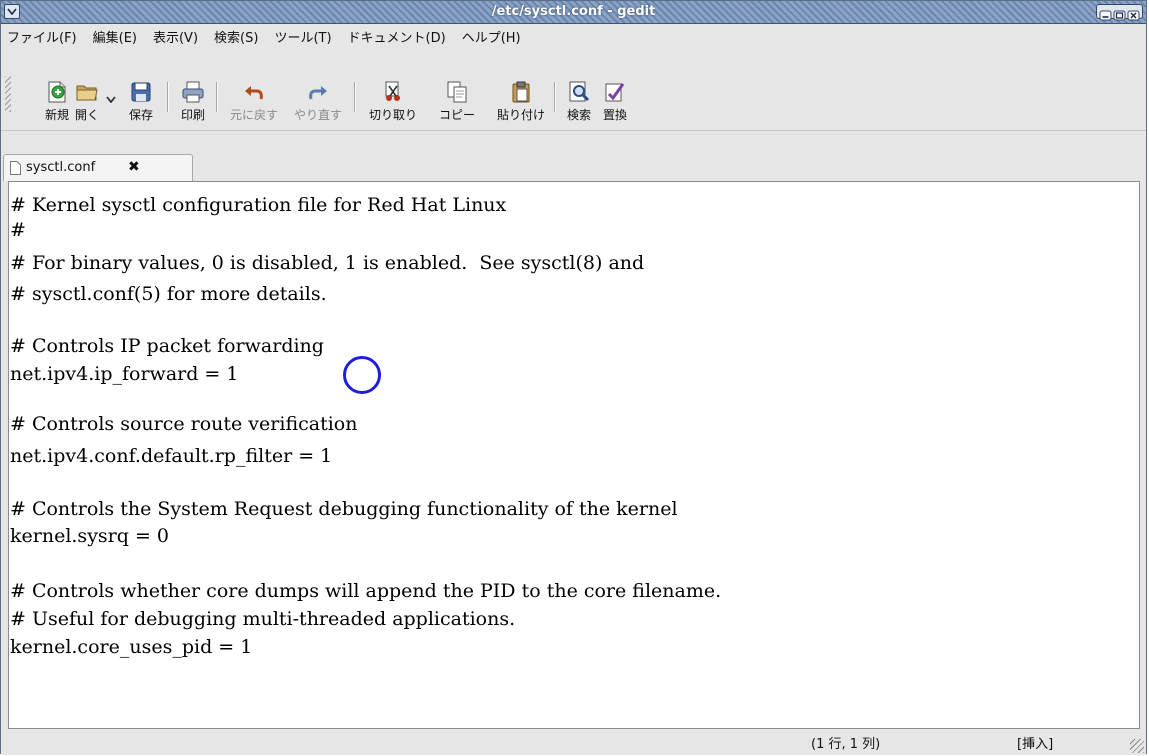 The height and width of the screenshot is (756, 1149). What do you see at coordinates (57, 92) in the screenshot?
I see `new-document-icon` at bounding box center [57, 92].